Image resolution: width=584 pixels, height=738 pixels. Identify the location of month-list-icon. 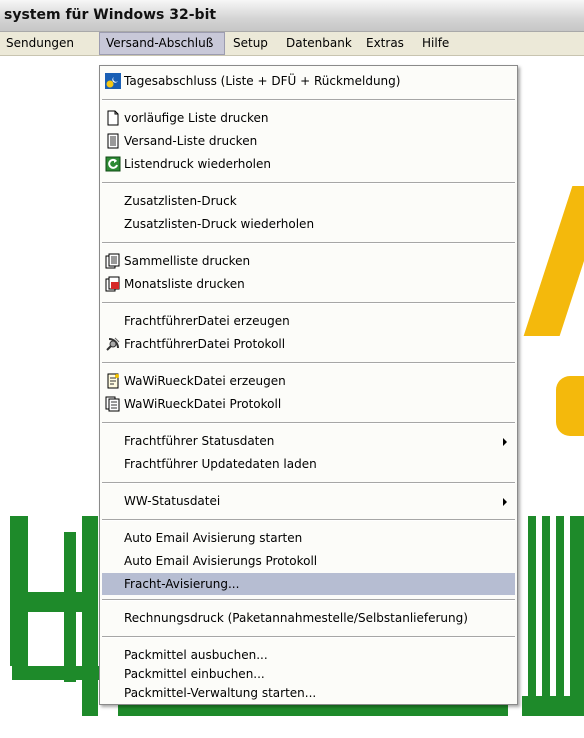
(113, 284).